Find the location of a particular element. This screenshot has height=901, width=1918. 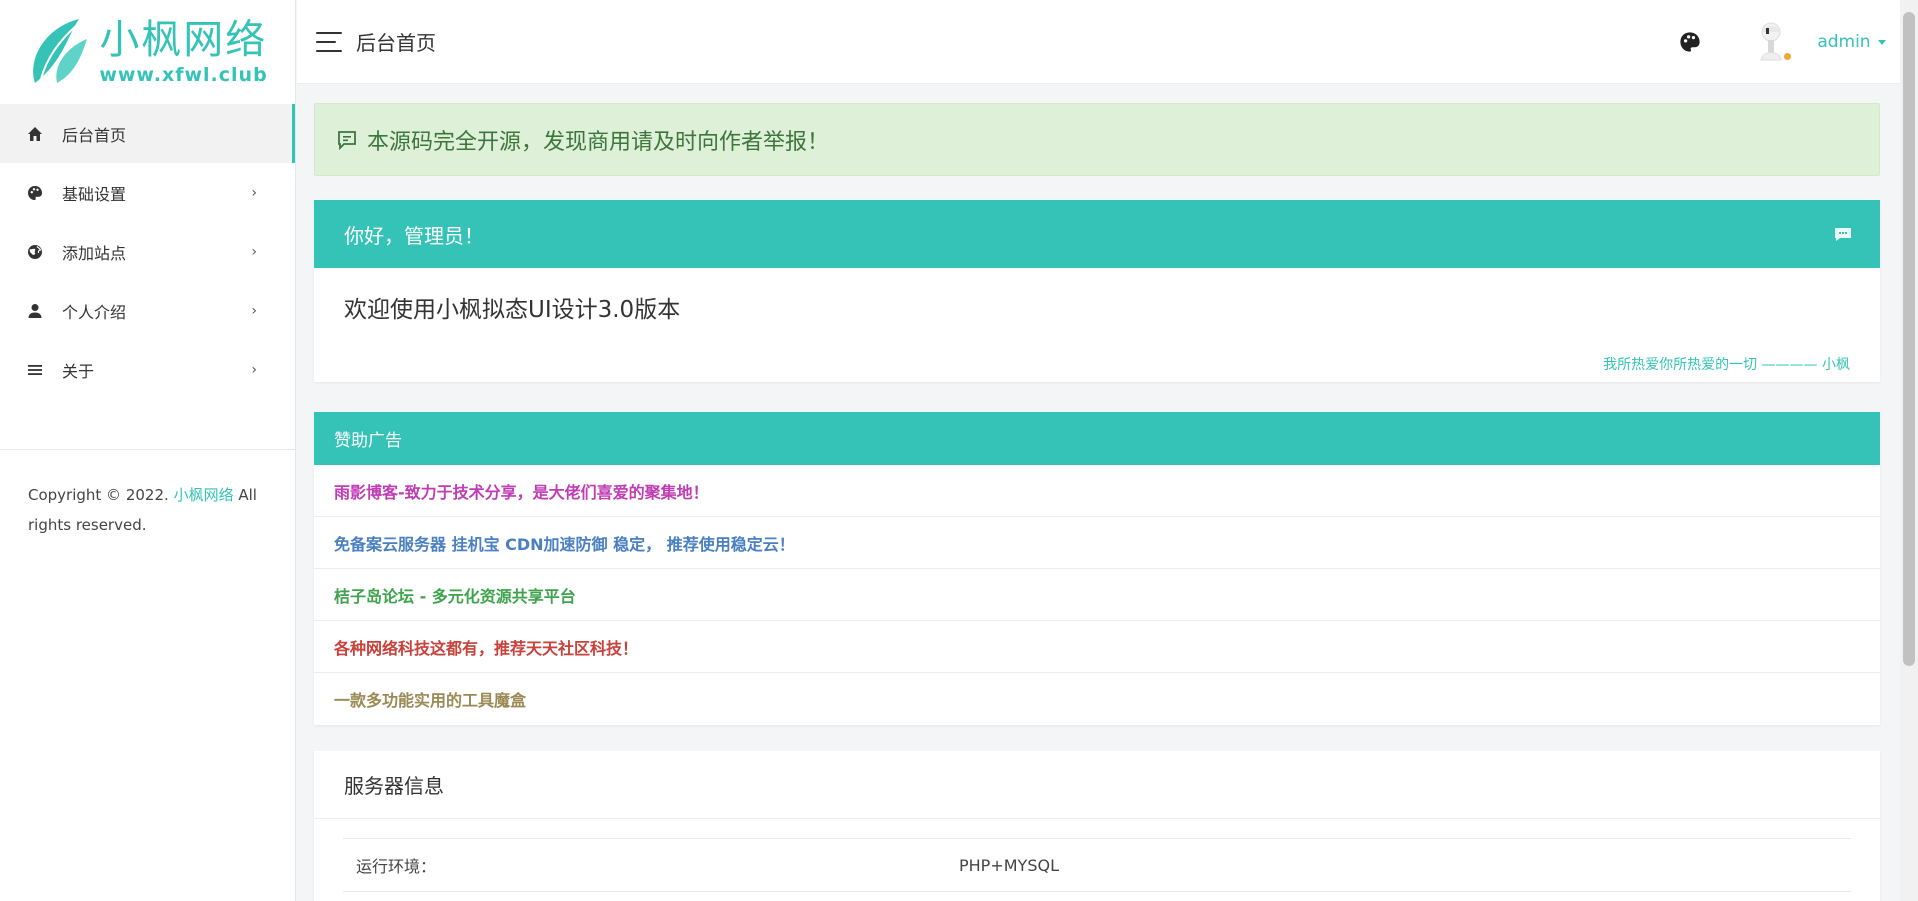

home-icon is located at coordinates (35, 134).